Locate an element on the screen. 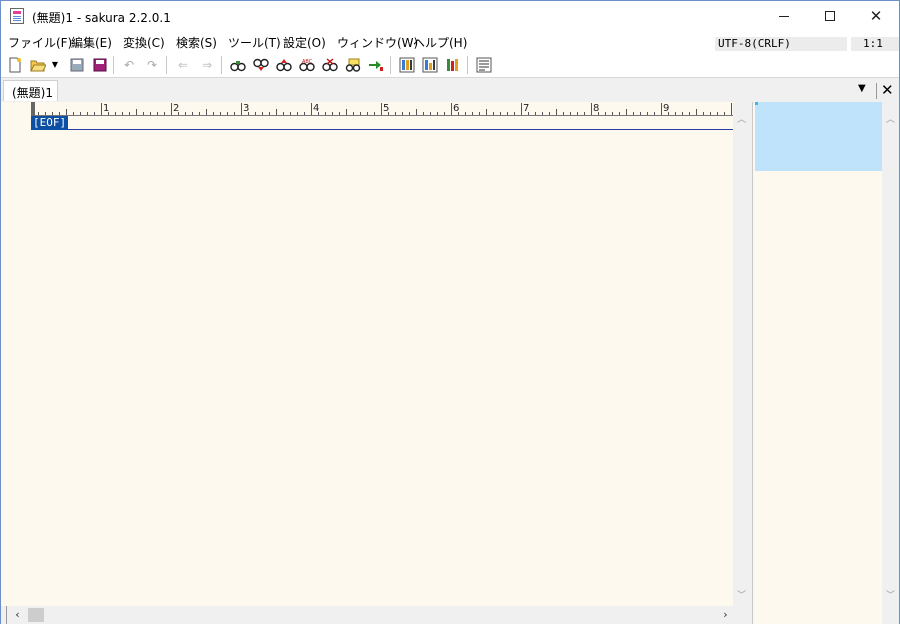  search-clear-icon is located at coordinates (330, 65).